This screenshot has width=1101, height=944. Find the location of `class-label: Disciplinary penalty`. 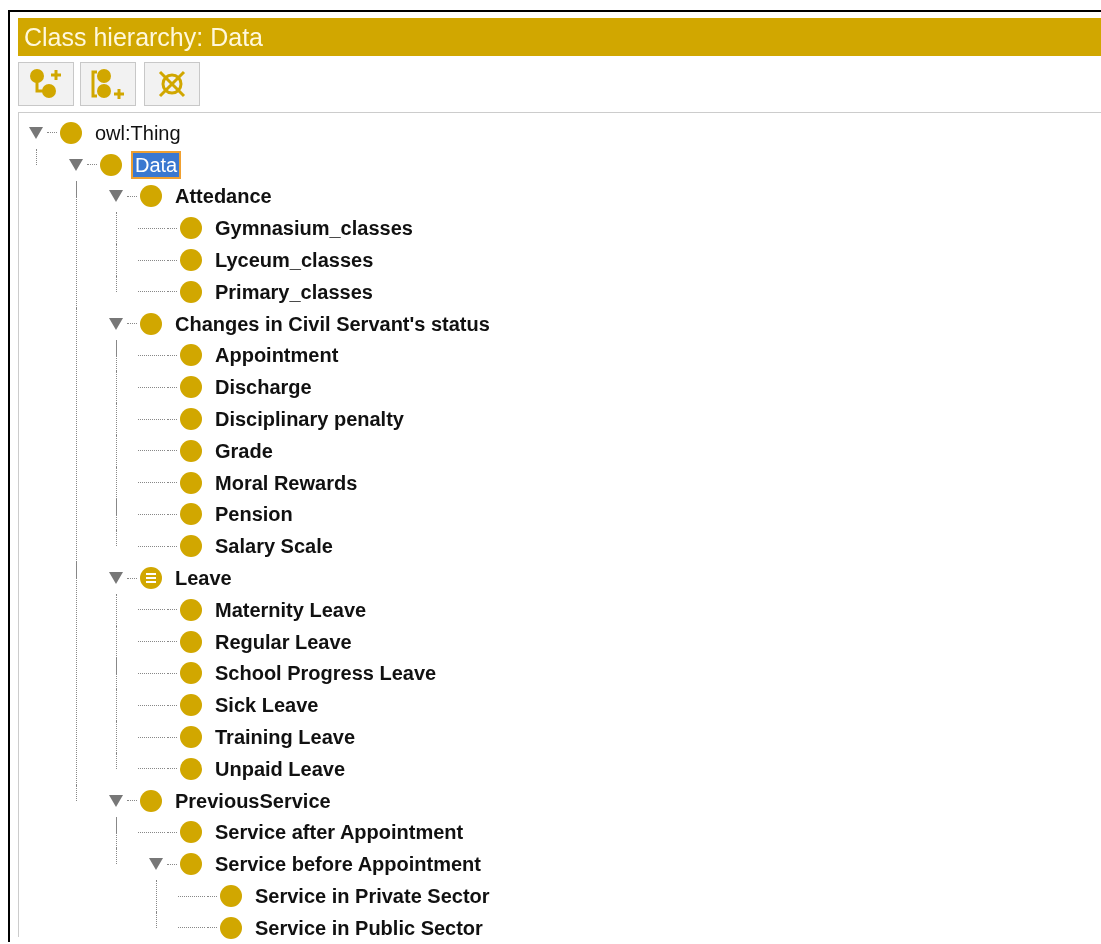

class-label: Disciplinary penalty is located at coordinates (309, 419).